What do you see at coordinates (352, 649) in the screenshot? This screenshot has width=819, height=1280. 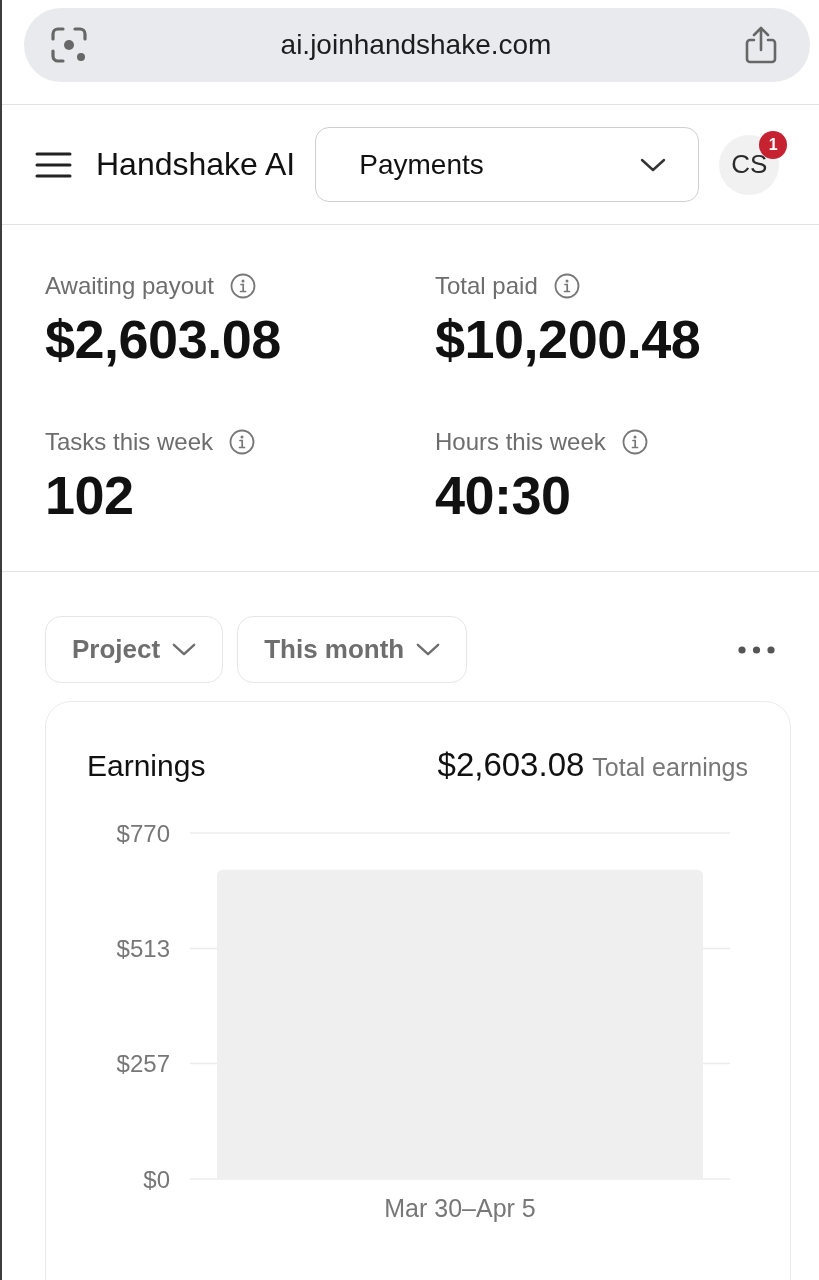 I see `filter-dropdown: This month` at bounding box center [352, 649].